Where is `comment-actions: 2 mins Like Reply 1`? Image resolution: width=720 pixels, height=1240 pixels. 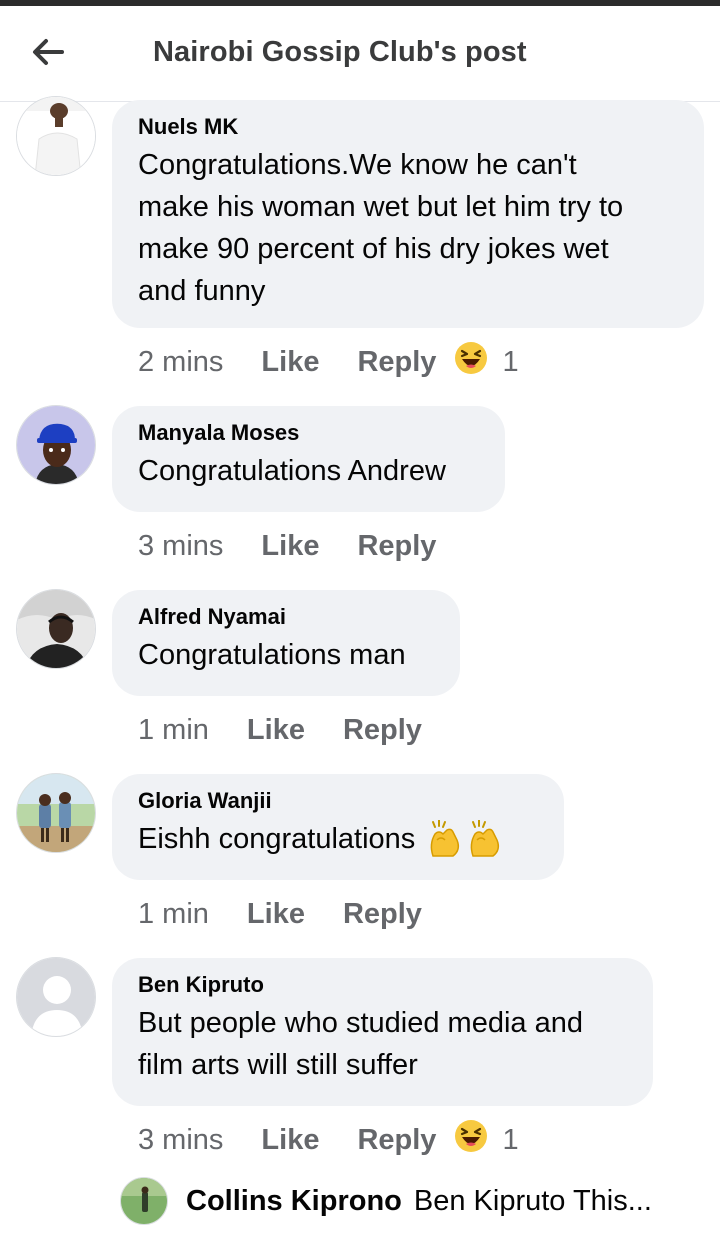
comment-actions: 2 mins Like Reply 1 is located at coordinates (328, 362).